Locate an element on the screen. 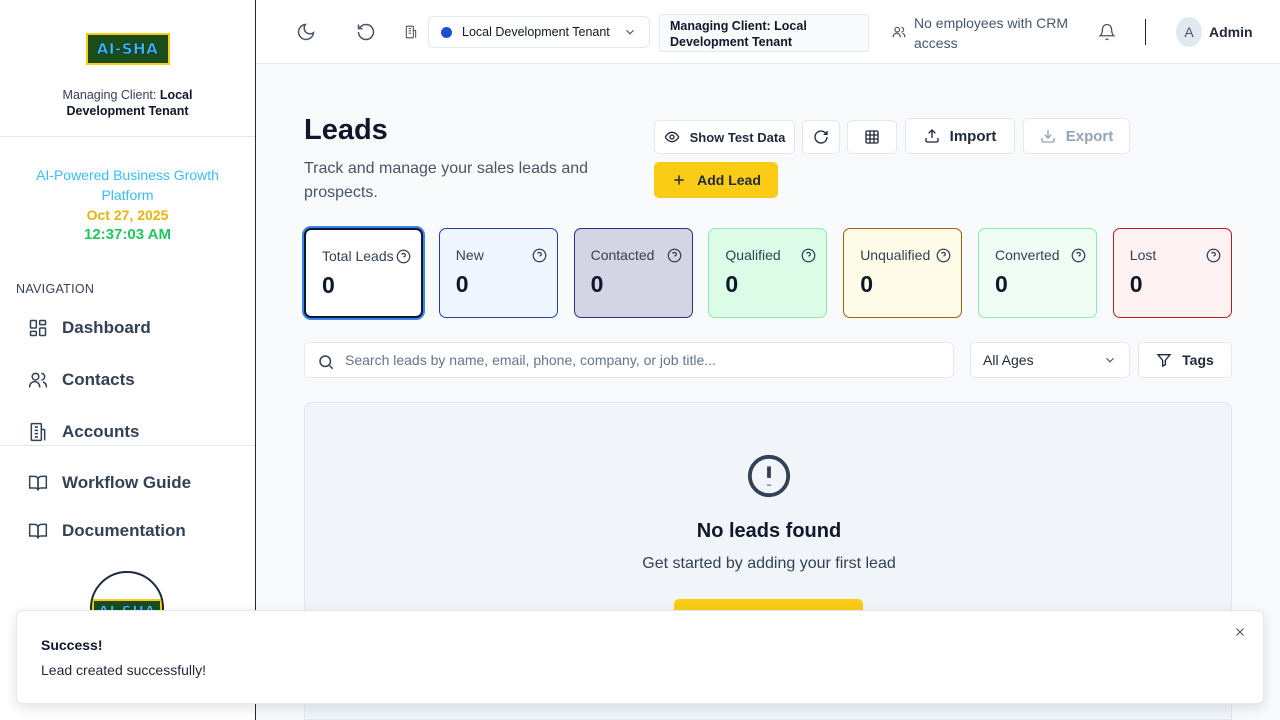 The height and width of the screenshot is (720, 1280). sidebar-item-workflow-guide: Workflow Guide is located at coordinates (109, 483).